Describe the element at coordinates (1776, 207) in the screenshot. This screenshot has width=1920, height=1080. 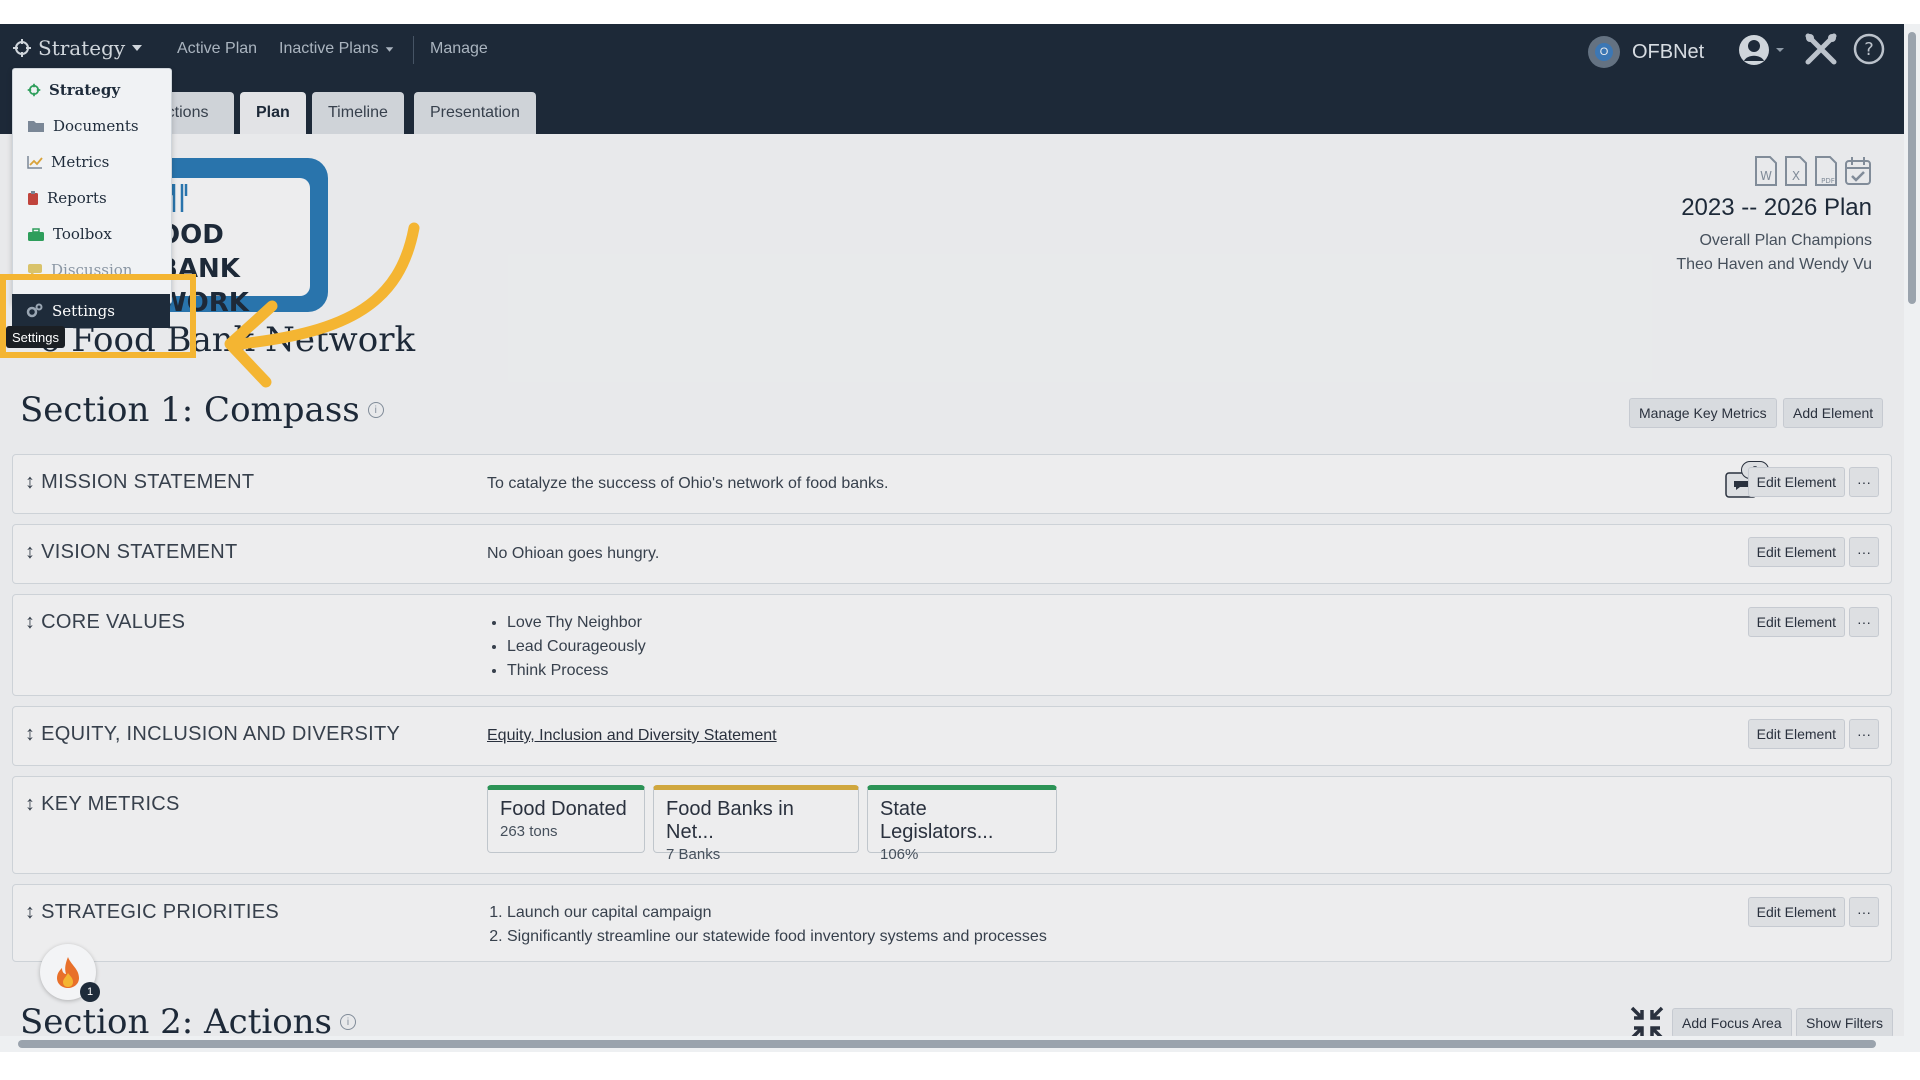
I see `plan-range: 2023 -- 2026 Plan` at that location.